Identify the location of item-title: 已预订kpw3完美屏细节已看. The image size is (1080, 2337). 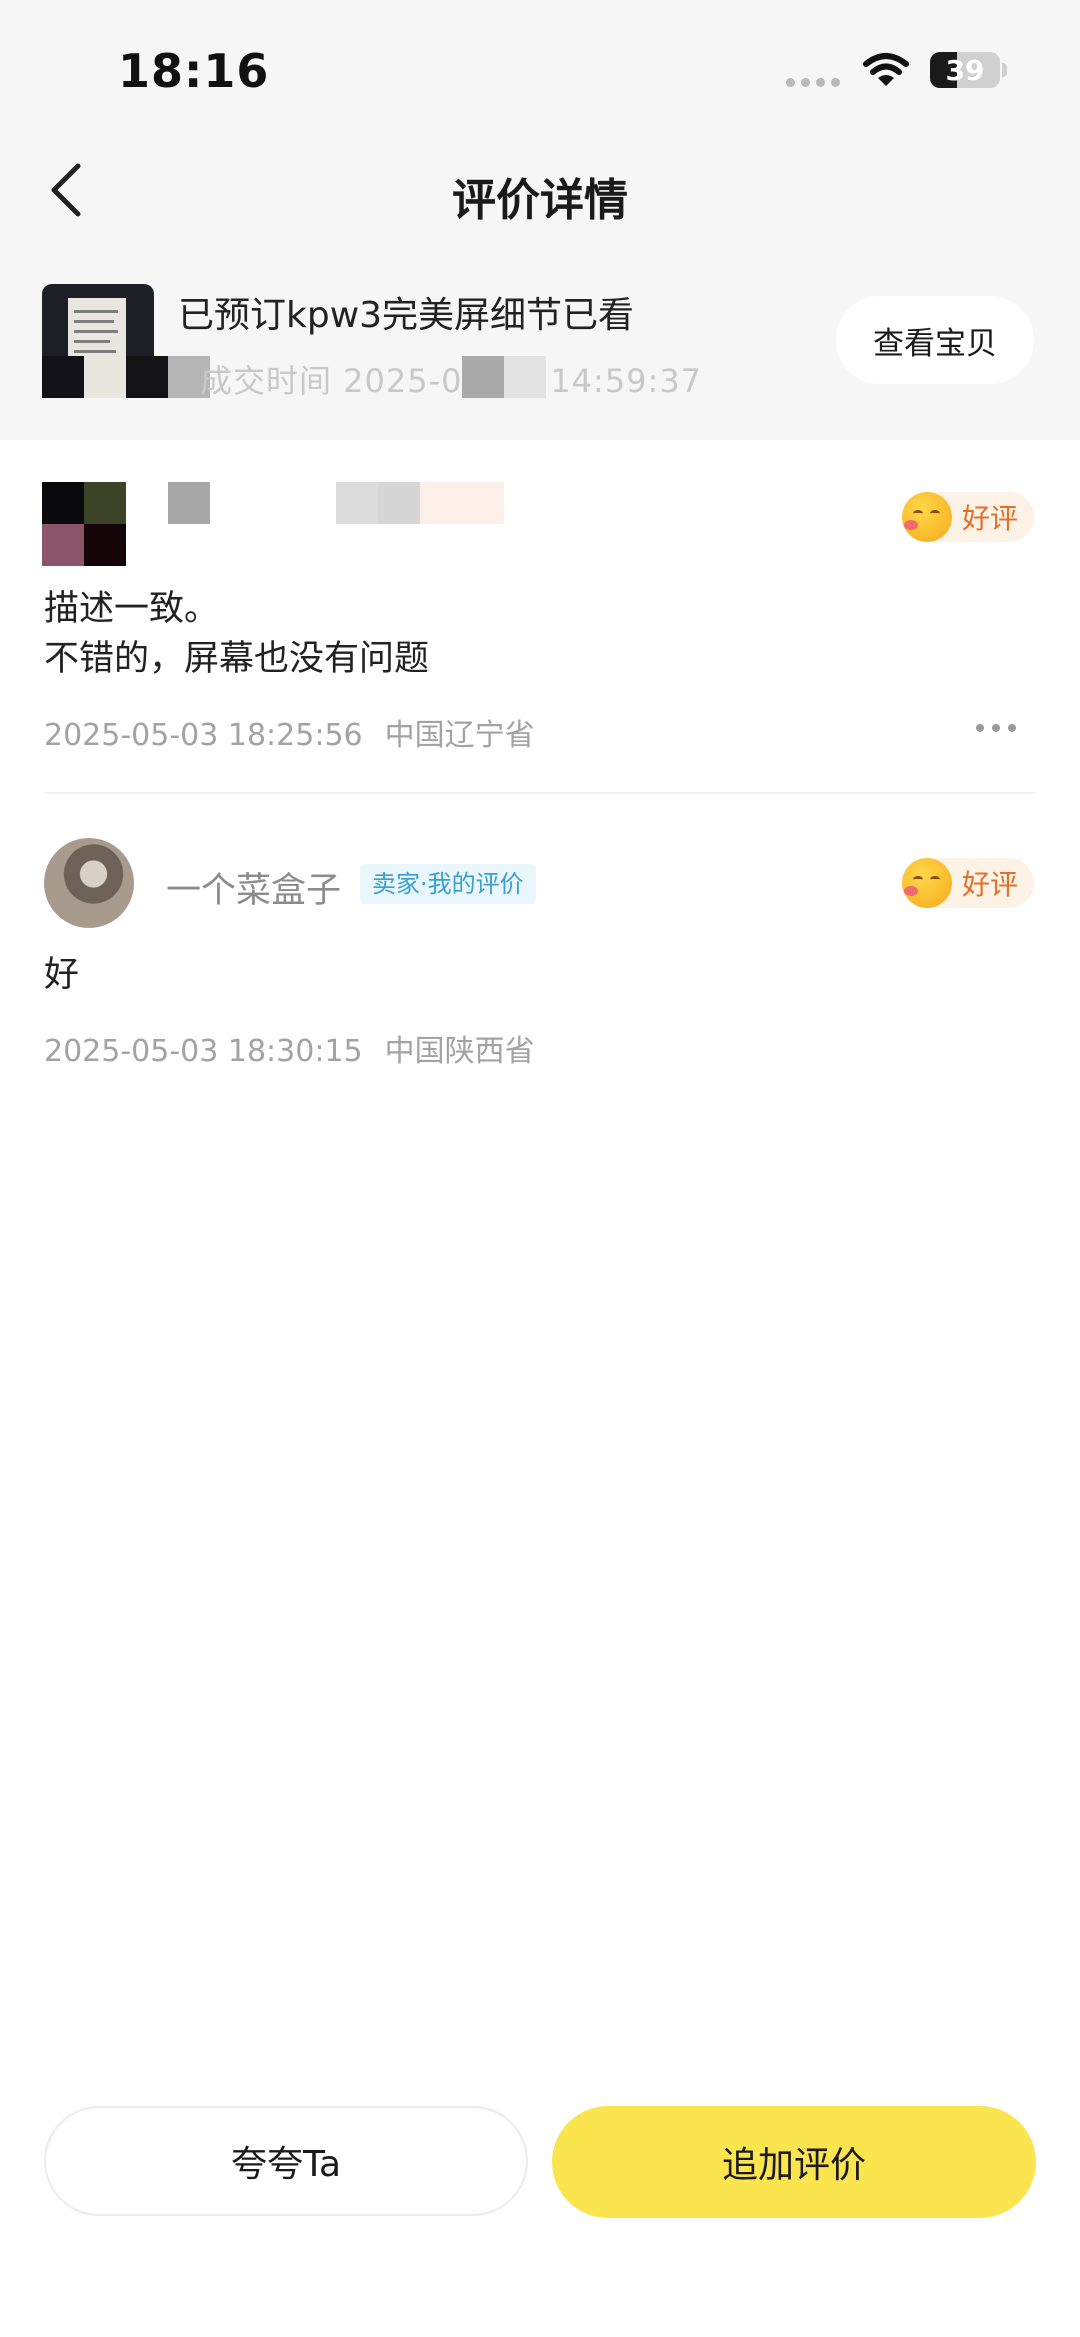
(406, 312).